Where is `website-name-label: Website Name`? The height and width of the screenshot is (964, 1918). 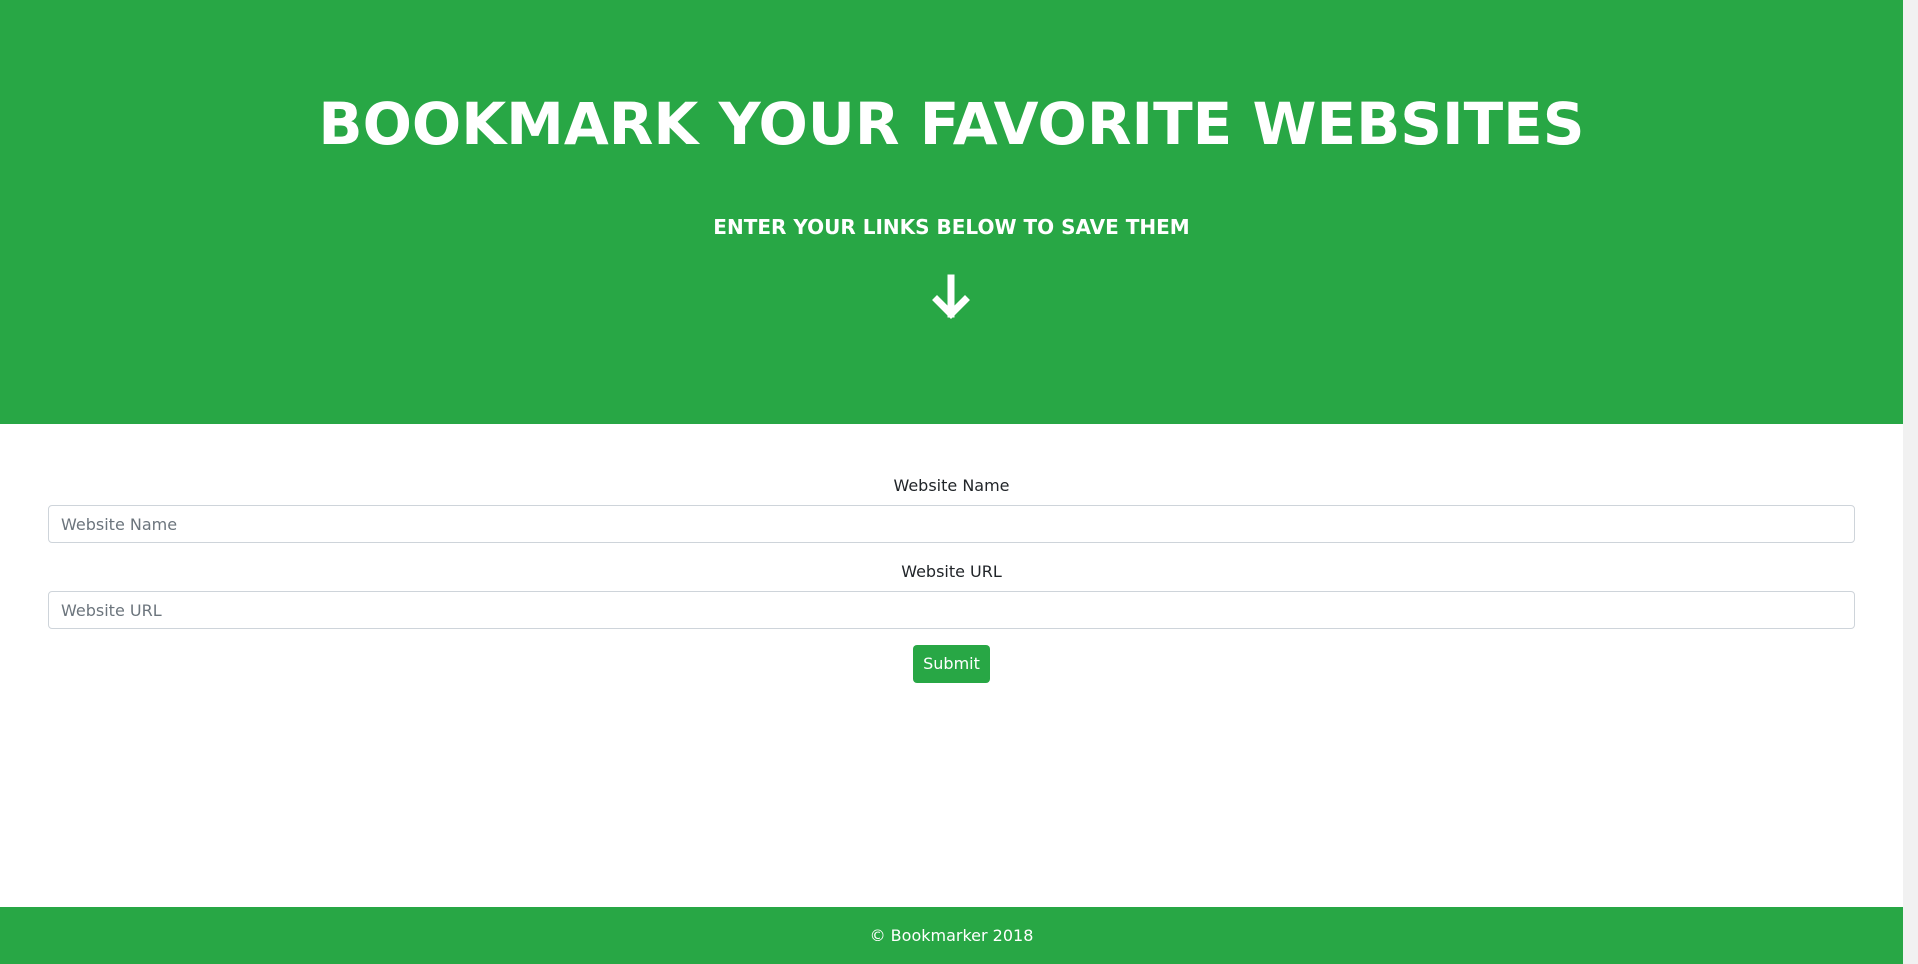 website-name-label: Website Name is located at coordinates (951, 485).